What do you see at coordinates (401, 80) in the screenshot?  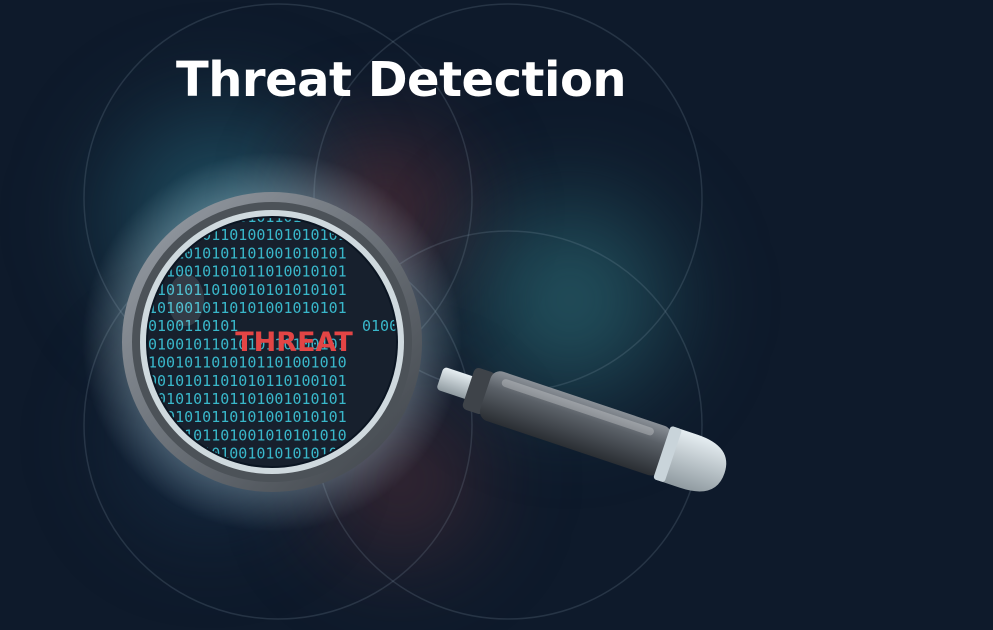 I see `page-title: Threat Detection` at bounding box center [401, 80].